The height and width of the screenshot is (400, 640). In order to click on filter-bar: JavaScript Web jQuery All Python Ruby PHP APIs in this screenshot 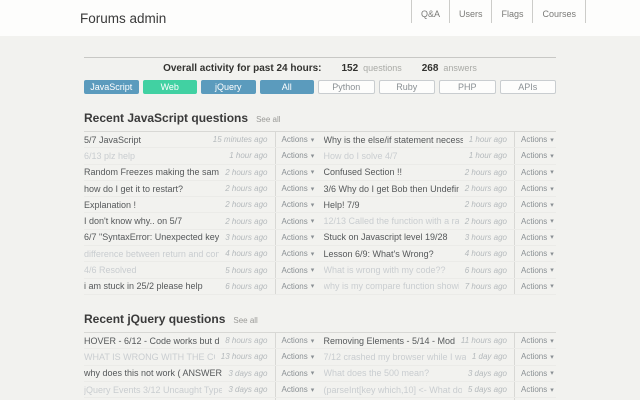, I will do `click(320, 87)`.